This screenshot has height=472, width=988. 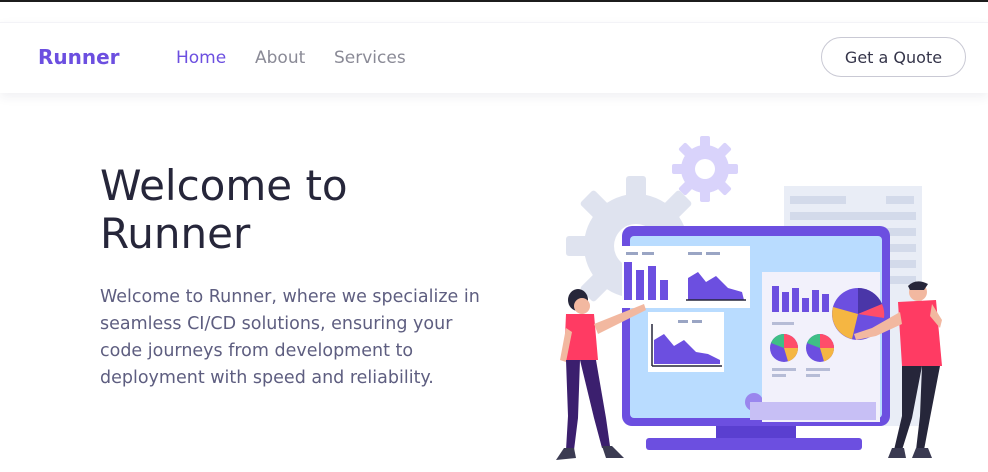 I want to click on get-quote-button: Get a Quote, so click(x=893, y=57).